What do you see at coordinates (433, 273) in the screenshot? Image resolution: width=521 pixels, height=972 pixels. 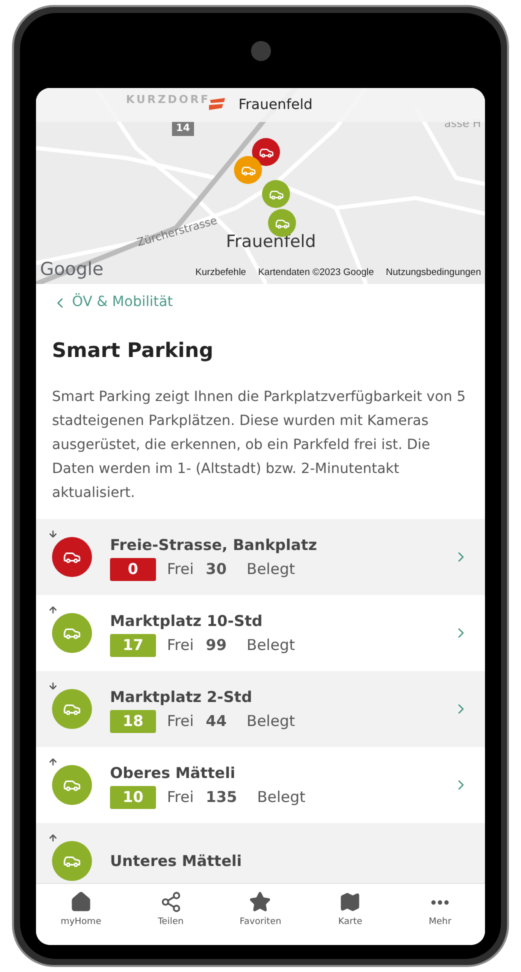 I see `map-link: Nutzungsbedingungen` at bounding box center [433, 273].